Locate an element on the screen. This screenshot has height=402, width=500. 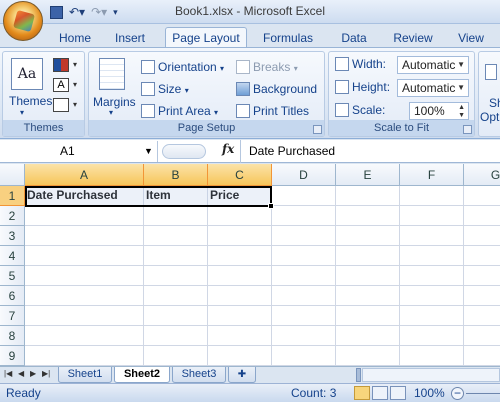
theme-colors-icon is located at coordinates (61, 65).